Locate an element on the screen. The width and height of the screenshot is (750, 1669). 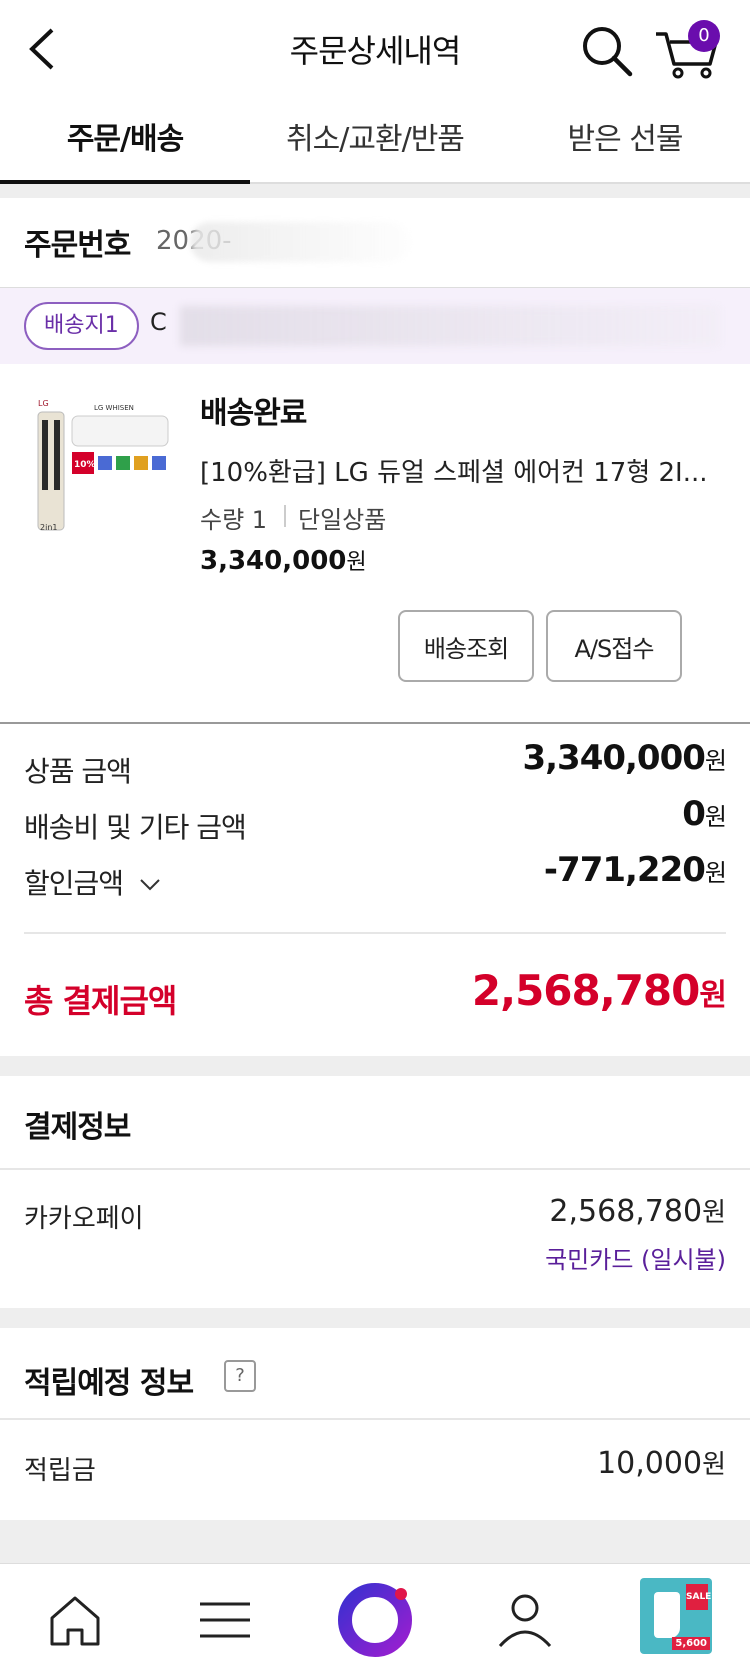
points-info-title: 적립예정 정보 is located at coordinates (109, 1383).